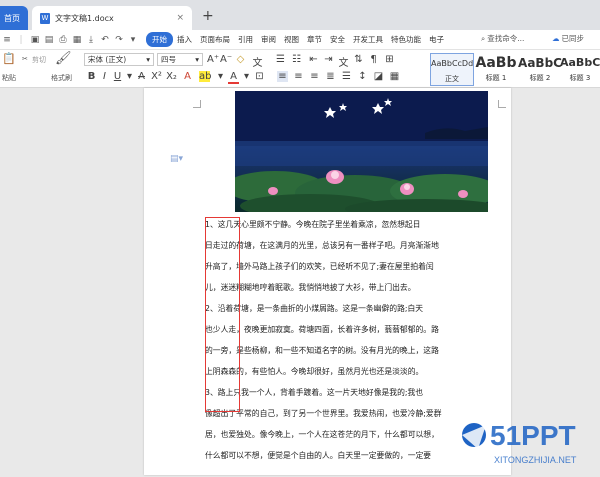 The width and height of the screenshot is (600, 477). I want to click on highlight-icon: ab, so click(205, 76).